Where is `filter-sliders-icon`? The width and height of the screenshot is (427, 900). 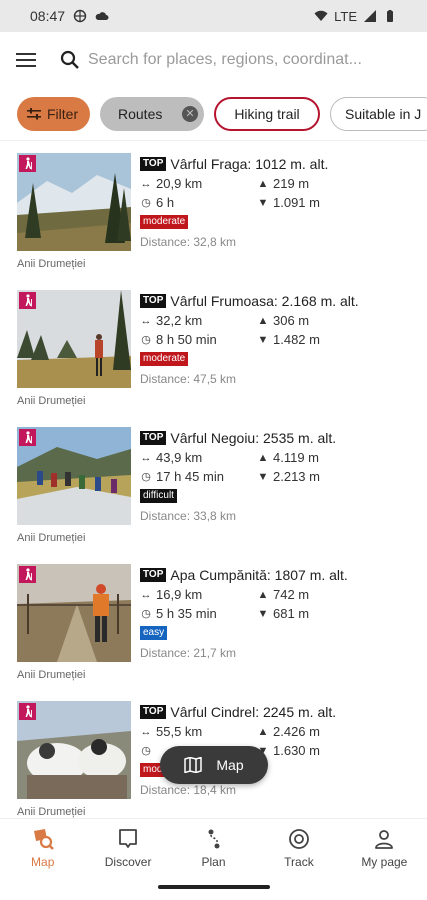
filter-sliders-icon is located at coordinates (34, 114).